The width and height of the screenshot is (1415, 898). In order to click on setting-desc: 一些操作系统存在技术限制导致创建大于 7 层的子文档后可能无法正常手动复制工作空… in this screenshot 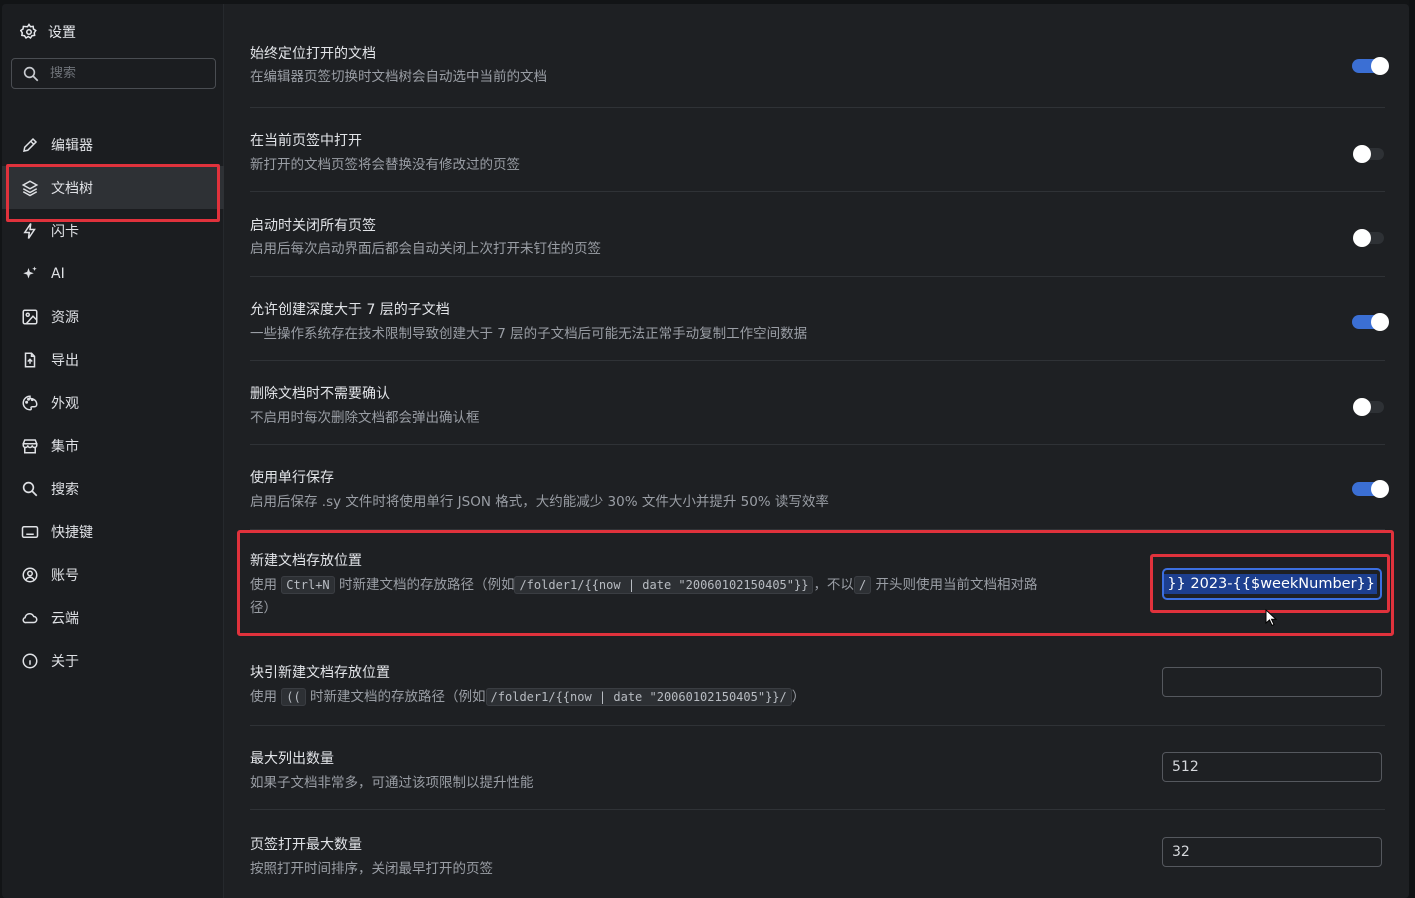, I will do `click(529, 334)`.